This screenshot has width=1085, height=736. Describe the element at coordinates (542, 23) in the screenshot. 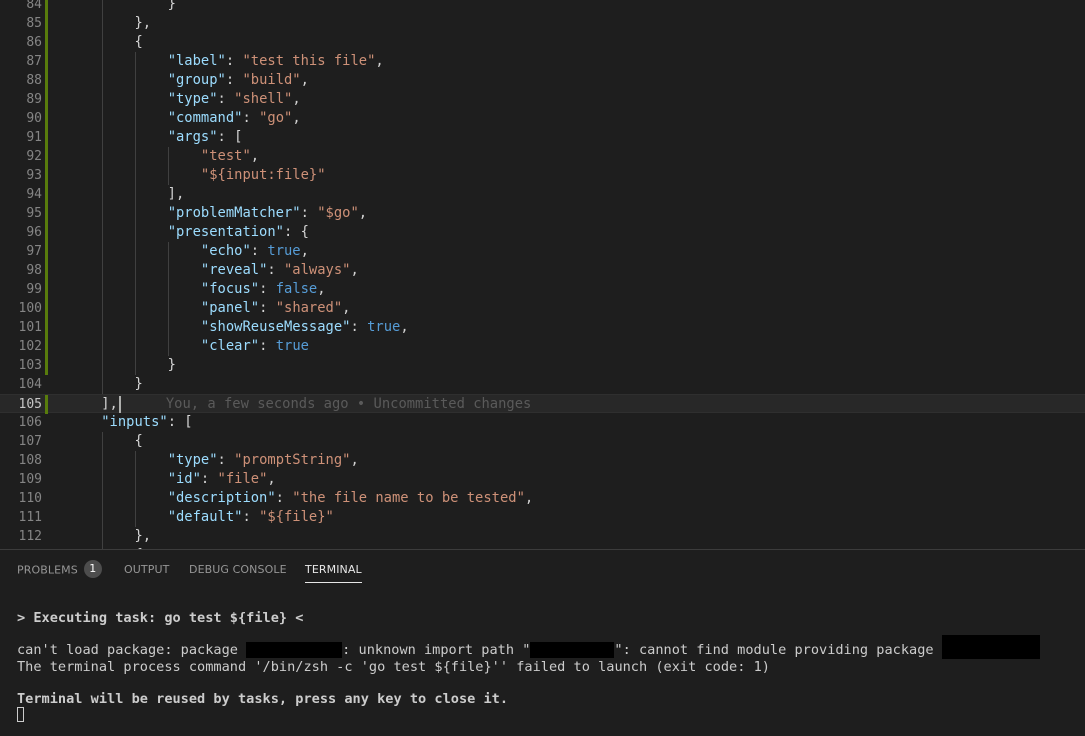

I see `code-line: 85 },` at that location.